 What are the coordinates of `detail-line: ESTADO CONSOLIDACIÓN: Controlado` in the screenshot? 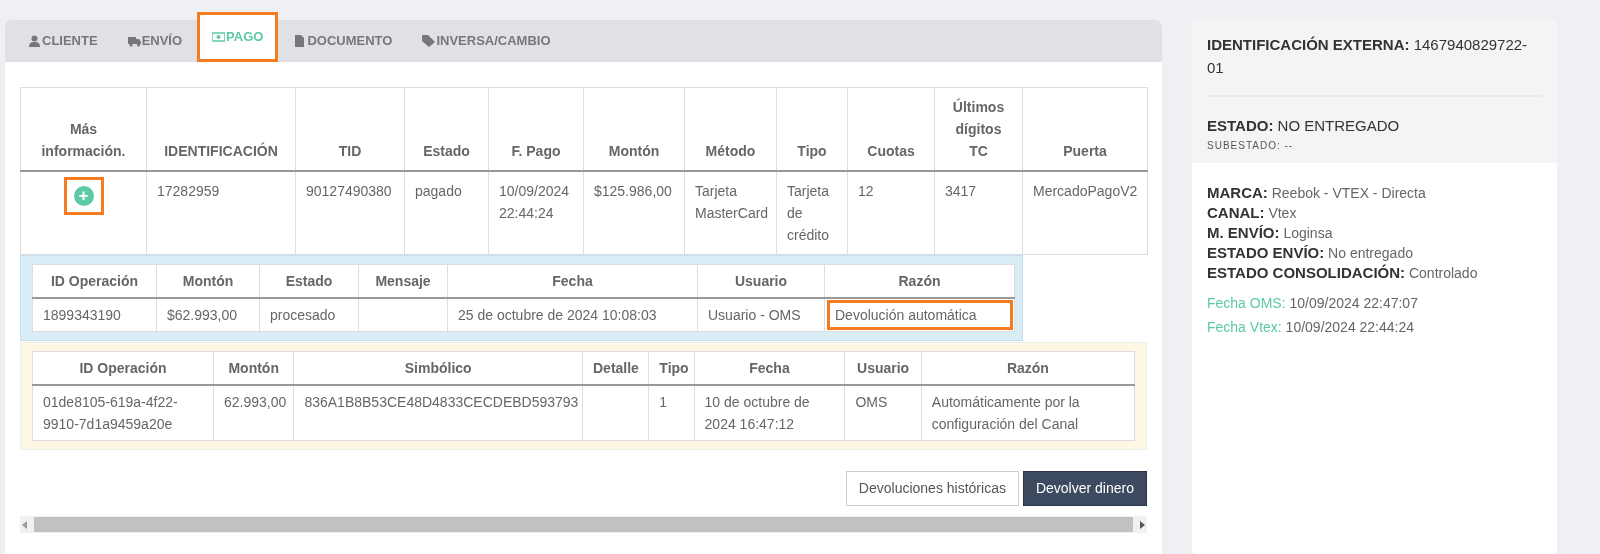 It's located at (1343, 272).